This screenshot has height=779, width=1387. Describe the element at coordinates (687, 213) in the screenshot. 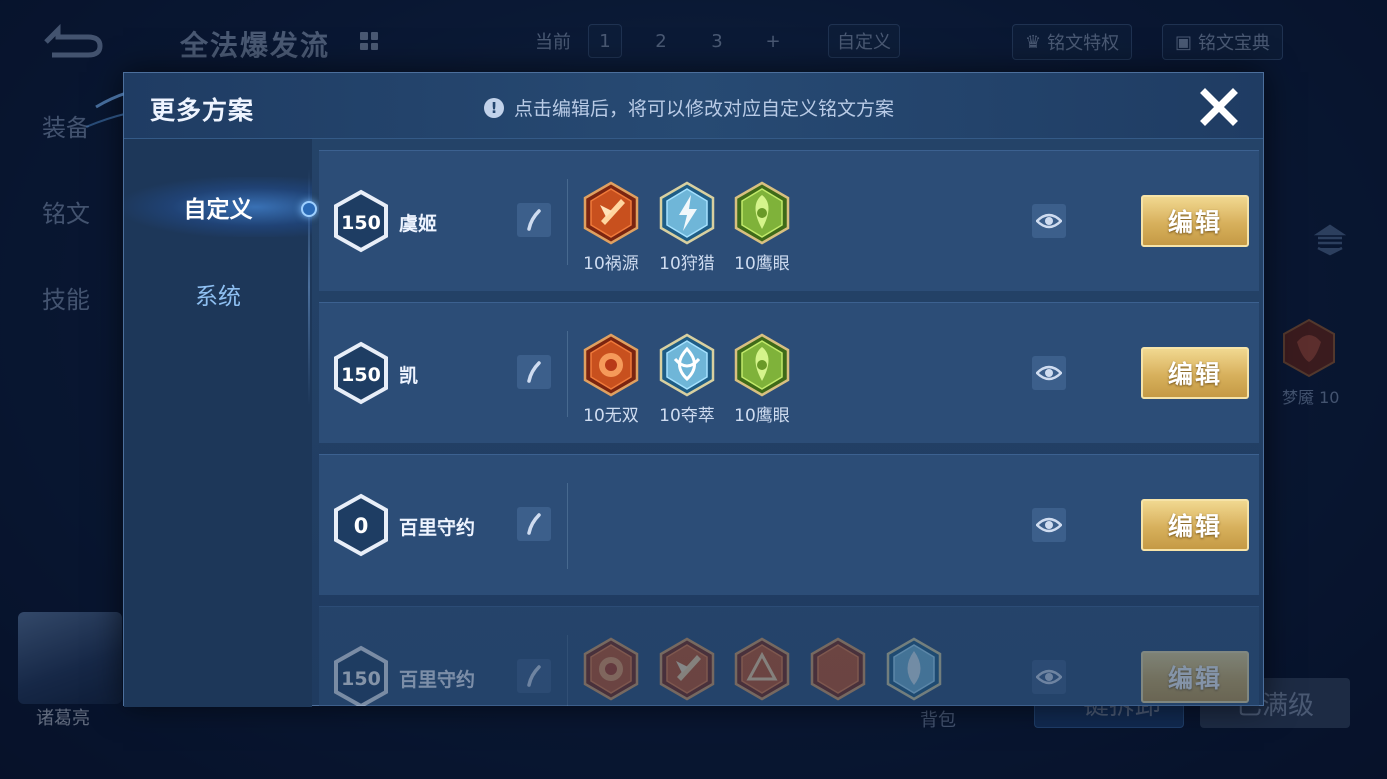

I see `rune-blue-bolt-icon` at that location.